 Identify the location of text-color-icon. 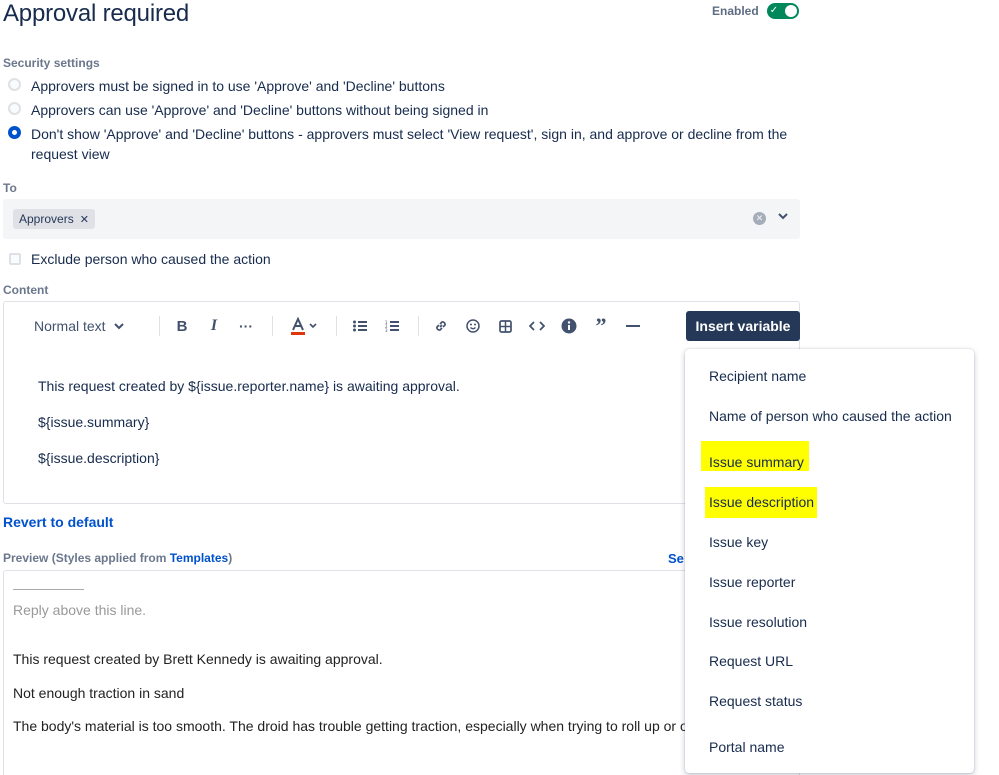
(303, 326).